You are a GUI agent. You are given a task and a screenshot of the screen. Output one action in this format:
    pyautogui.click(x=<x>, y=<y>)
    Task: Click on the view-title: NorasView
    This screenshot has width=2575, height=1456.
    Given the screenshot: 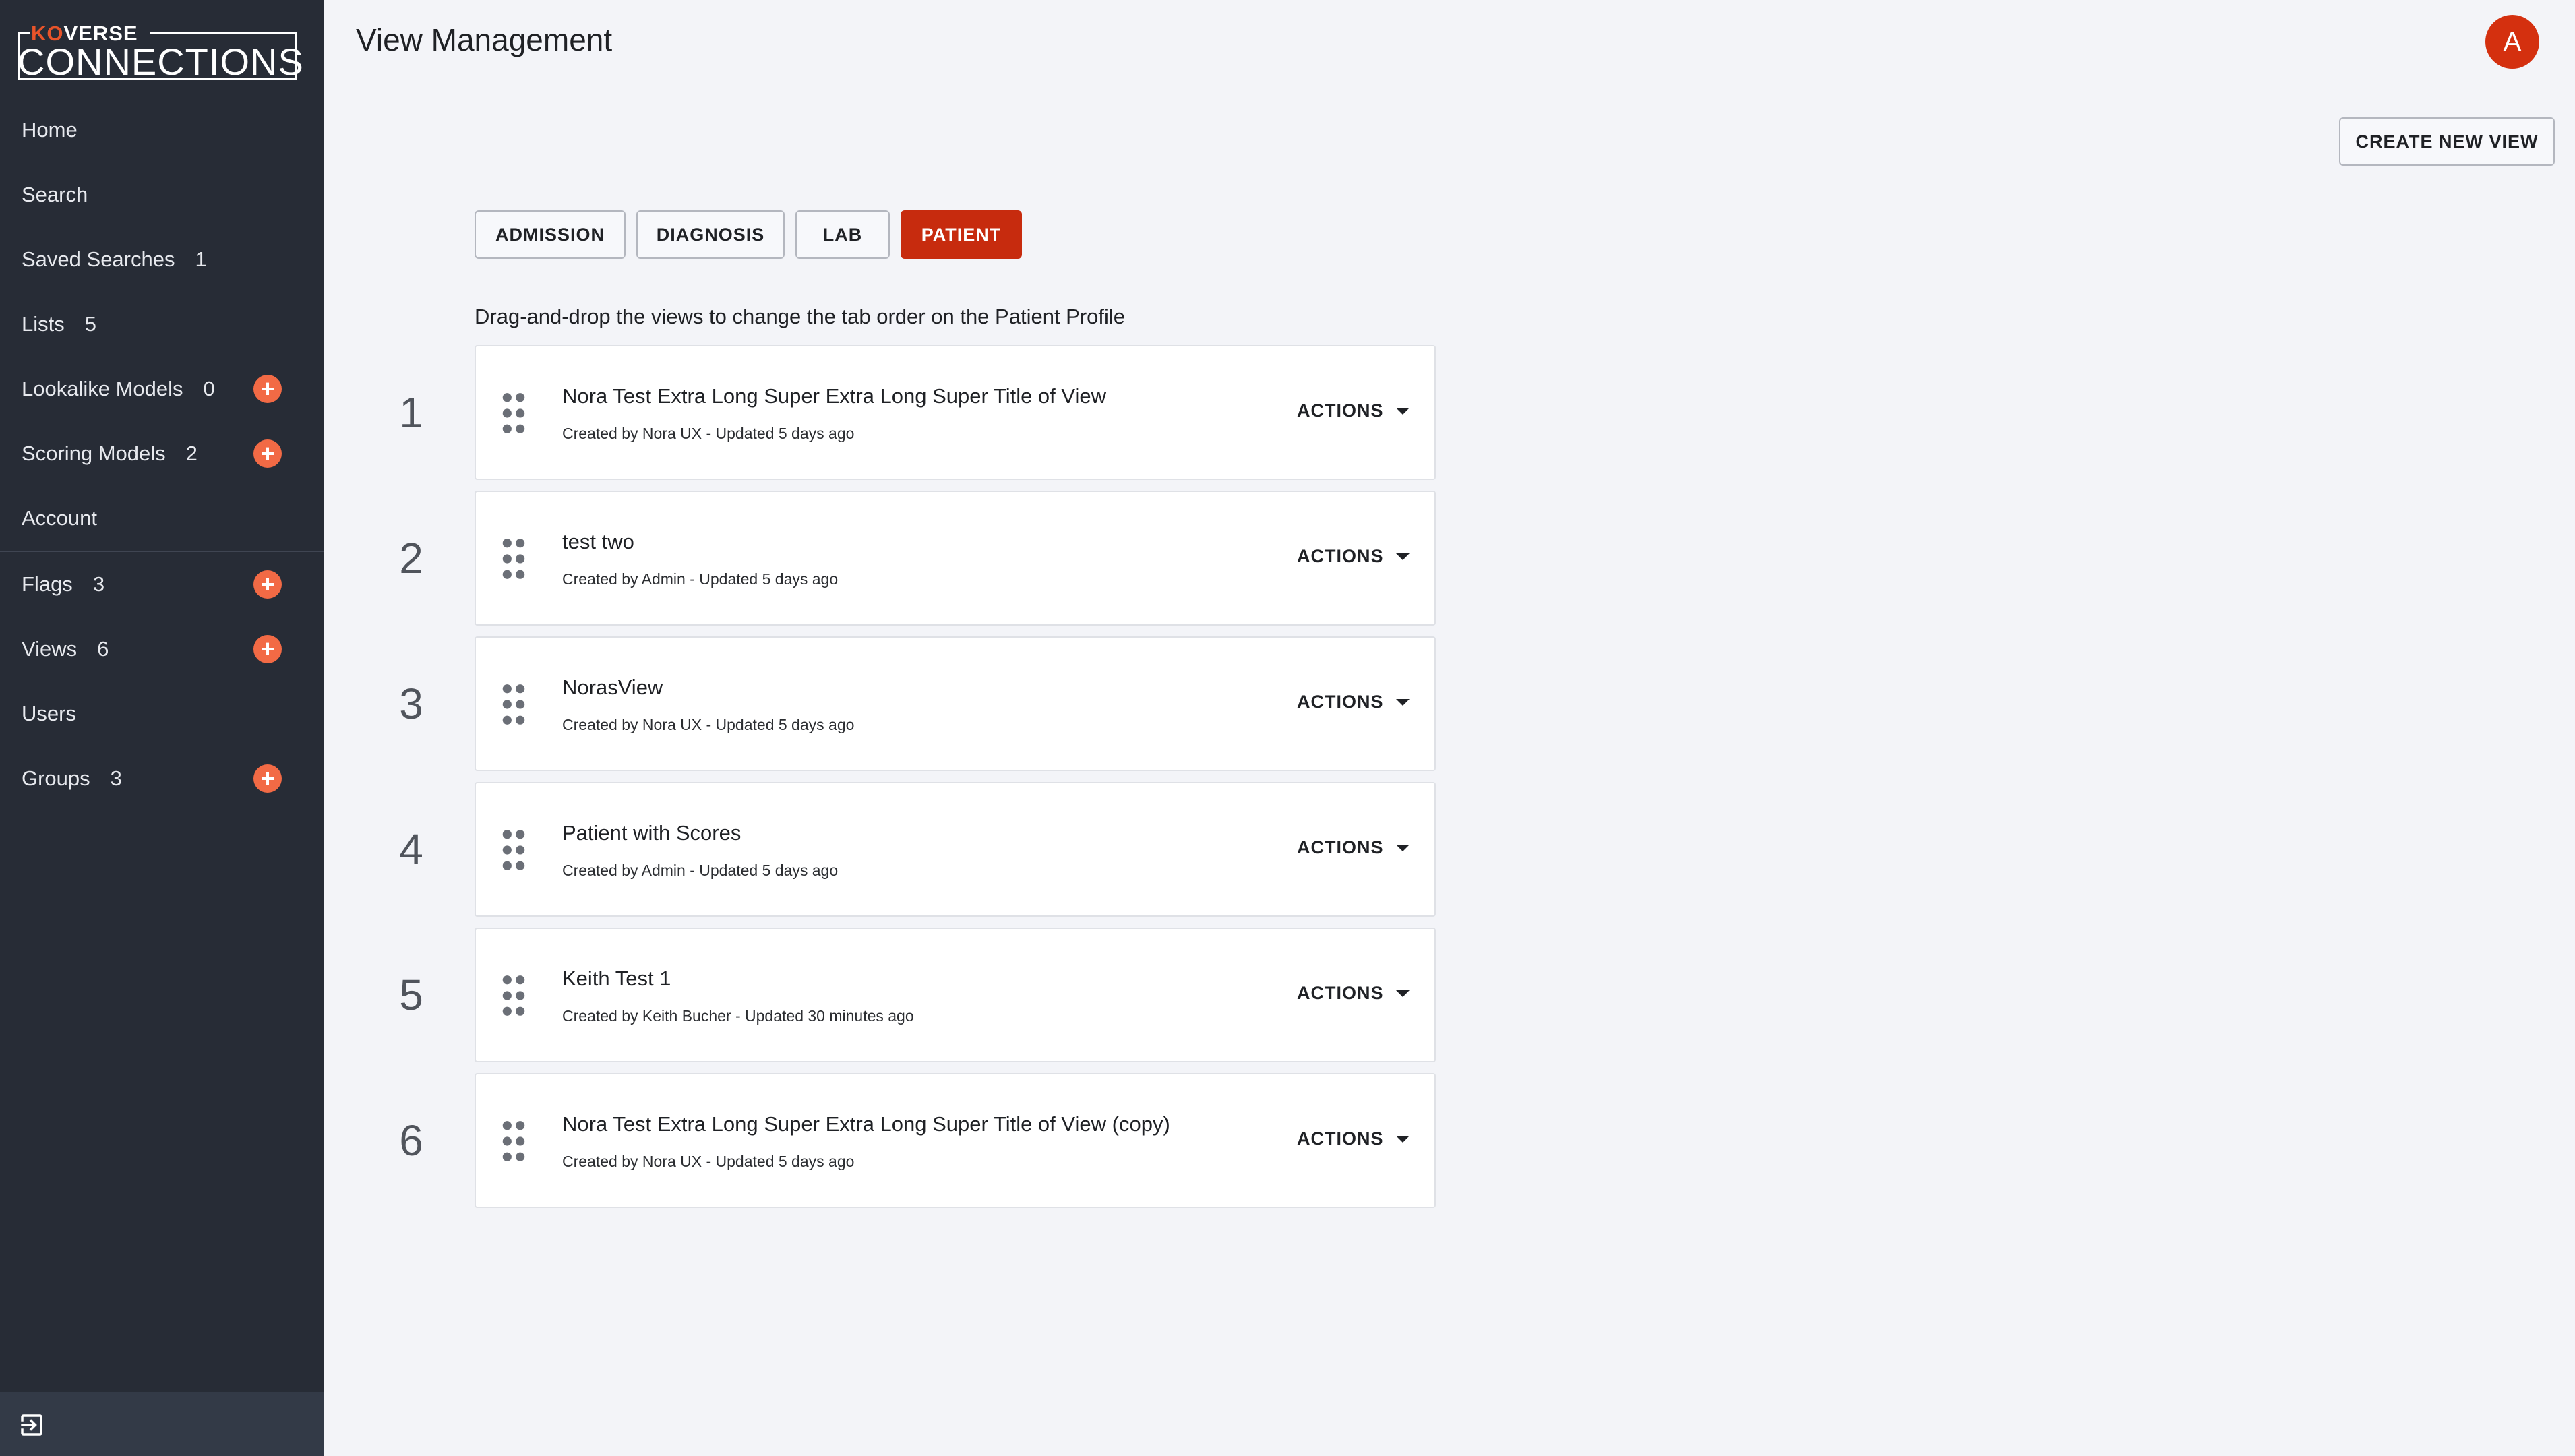 What is the action you would take?
    pyautogui.click(x=612, y=687)
    